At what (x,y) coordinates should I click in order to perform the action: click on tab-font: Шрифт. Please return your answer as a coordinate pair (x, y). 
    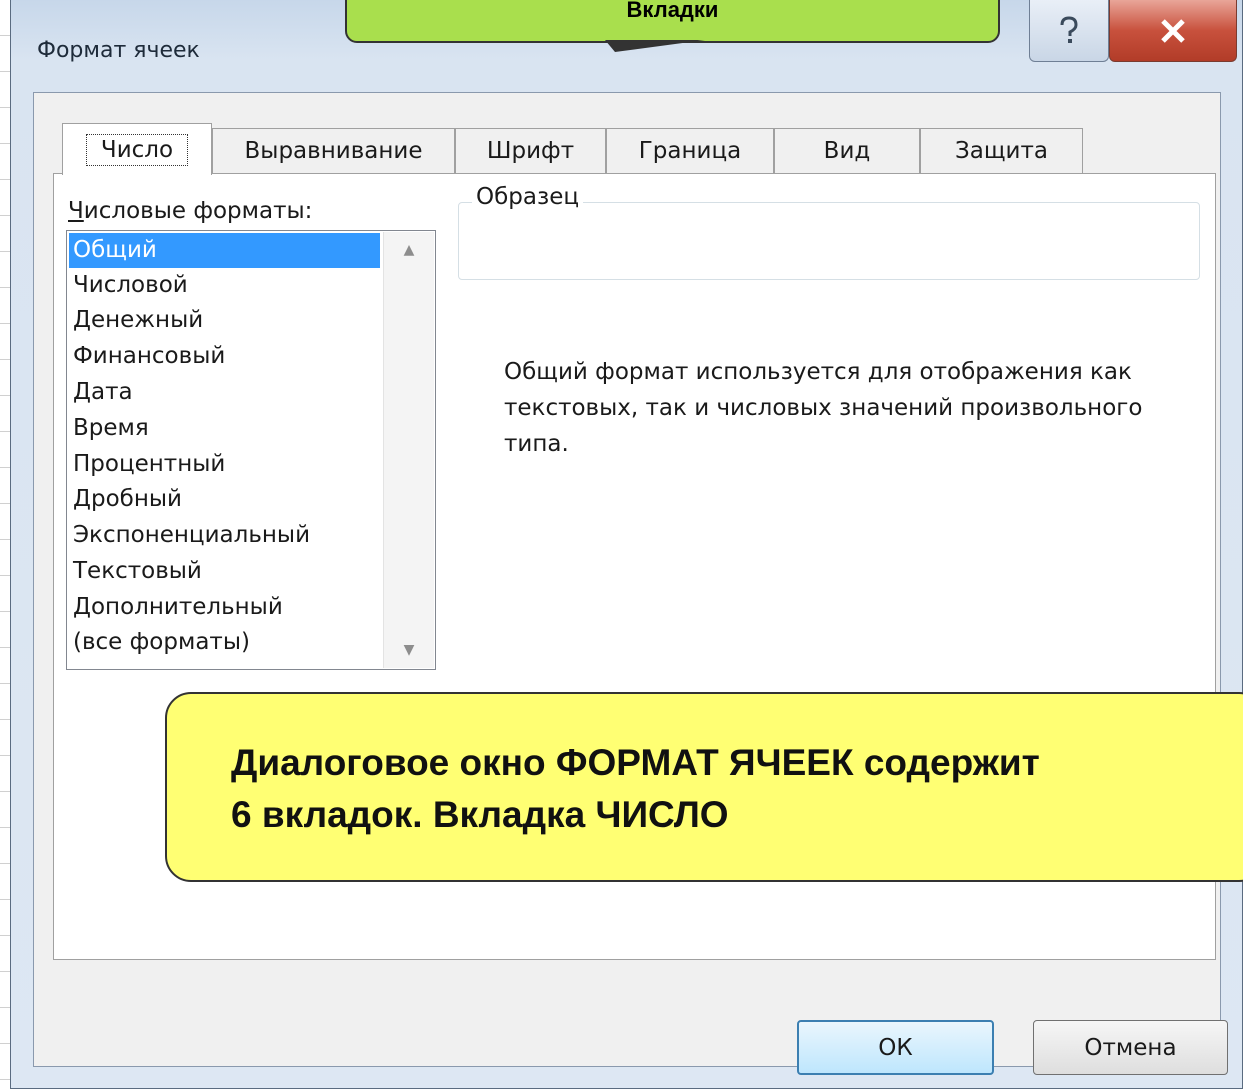
    Looking at the image, I should click on (530, 150).